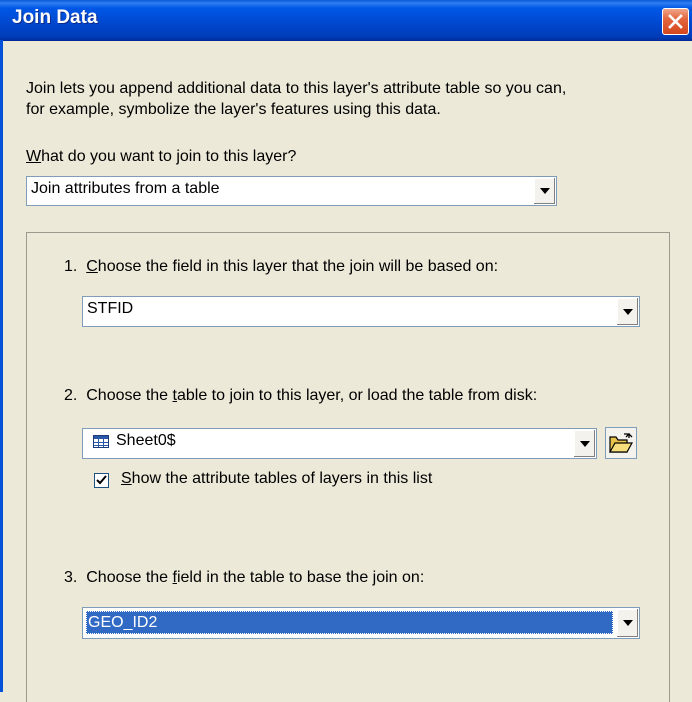 This screenshot has width=692, height=702. I want to click on step3-label-b: ield in the table to base the join on:, so click(300, 577).